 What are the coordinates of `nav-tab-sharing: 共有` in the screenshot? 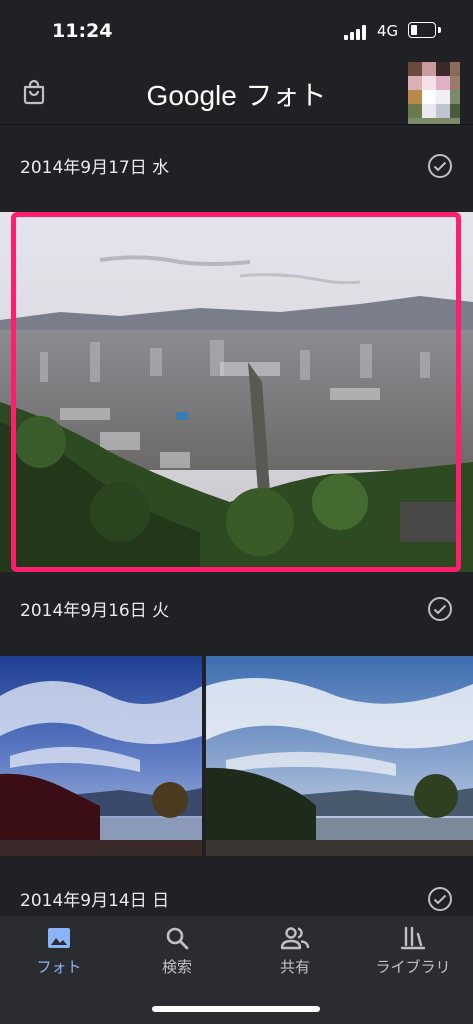 It's located at (295, 954).